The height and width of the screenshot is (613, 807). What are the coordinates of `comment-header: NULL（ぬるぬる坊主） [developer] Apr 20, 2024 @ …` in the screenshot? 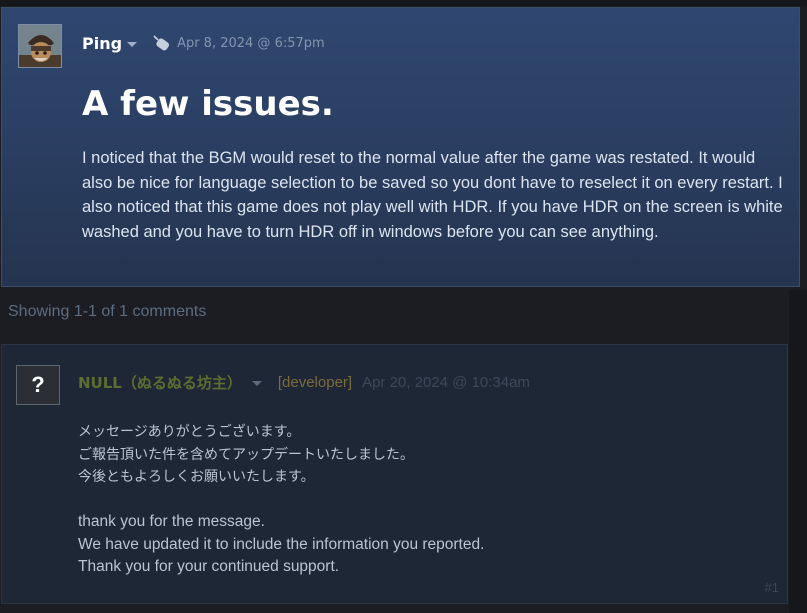 It's located at (304, 382).